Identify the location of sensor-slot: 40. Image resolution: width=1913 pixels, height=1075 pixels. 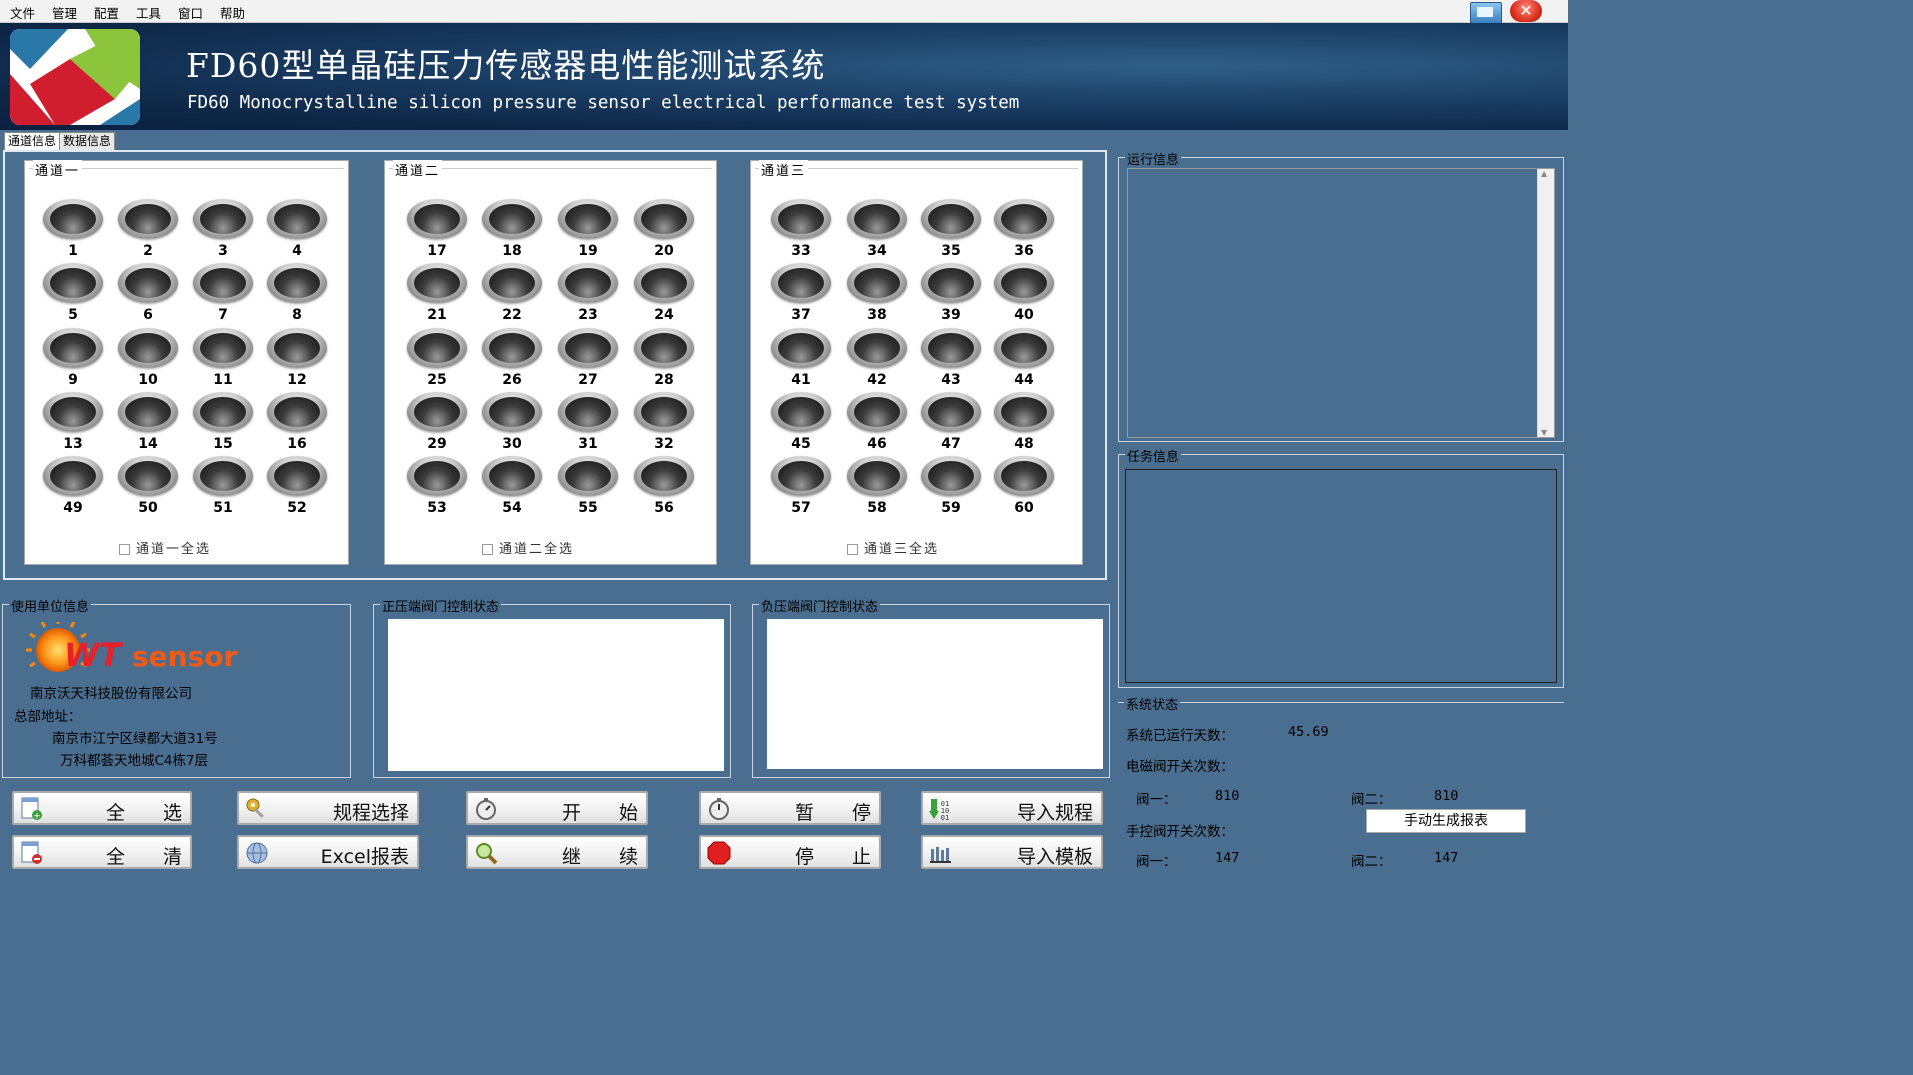
(1024, 293).